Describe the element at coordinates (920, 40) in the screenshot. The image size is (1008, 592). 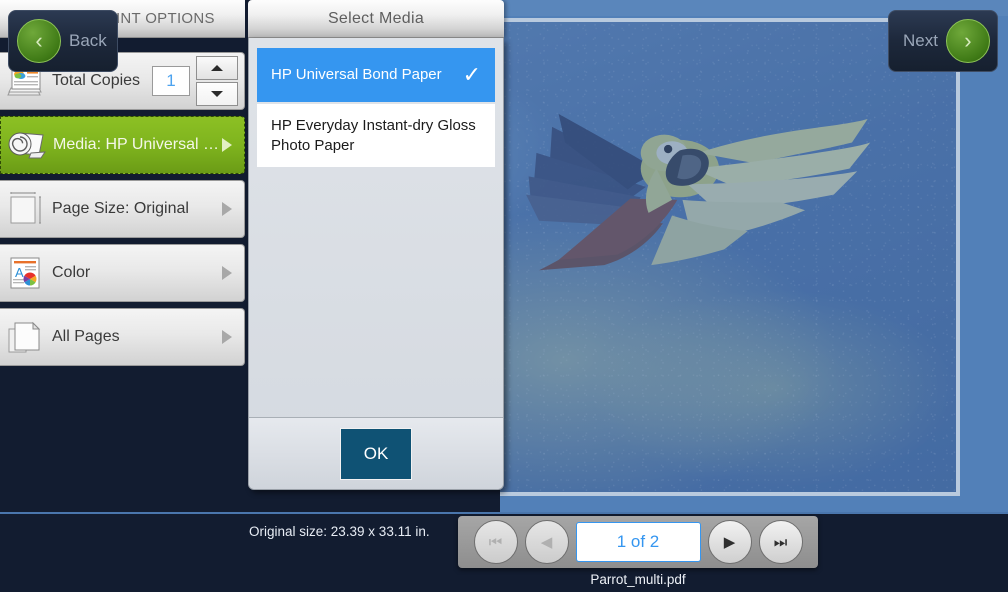
I see `next-button-label: Next` at that location.